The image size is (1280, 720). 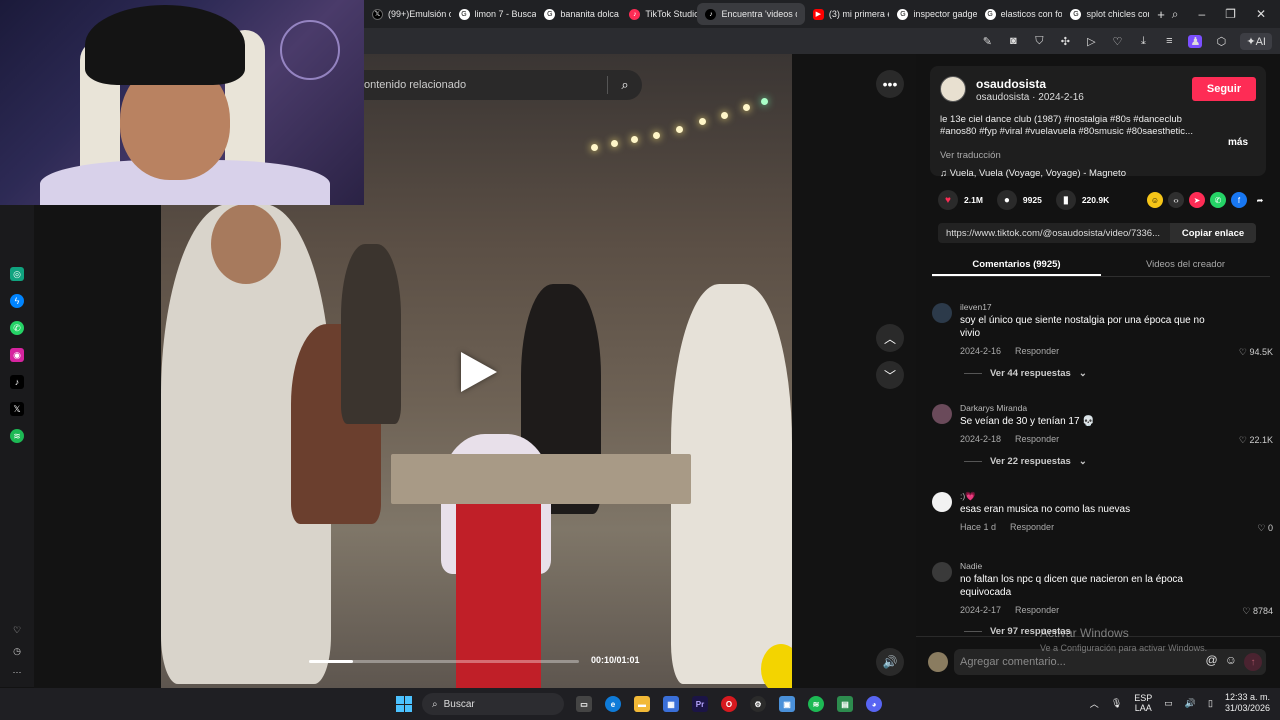 What do you see at coordinates (1253, 662) in the screenshot?
I see `send-icon: ↑` at bounding box center [1253, 662].